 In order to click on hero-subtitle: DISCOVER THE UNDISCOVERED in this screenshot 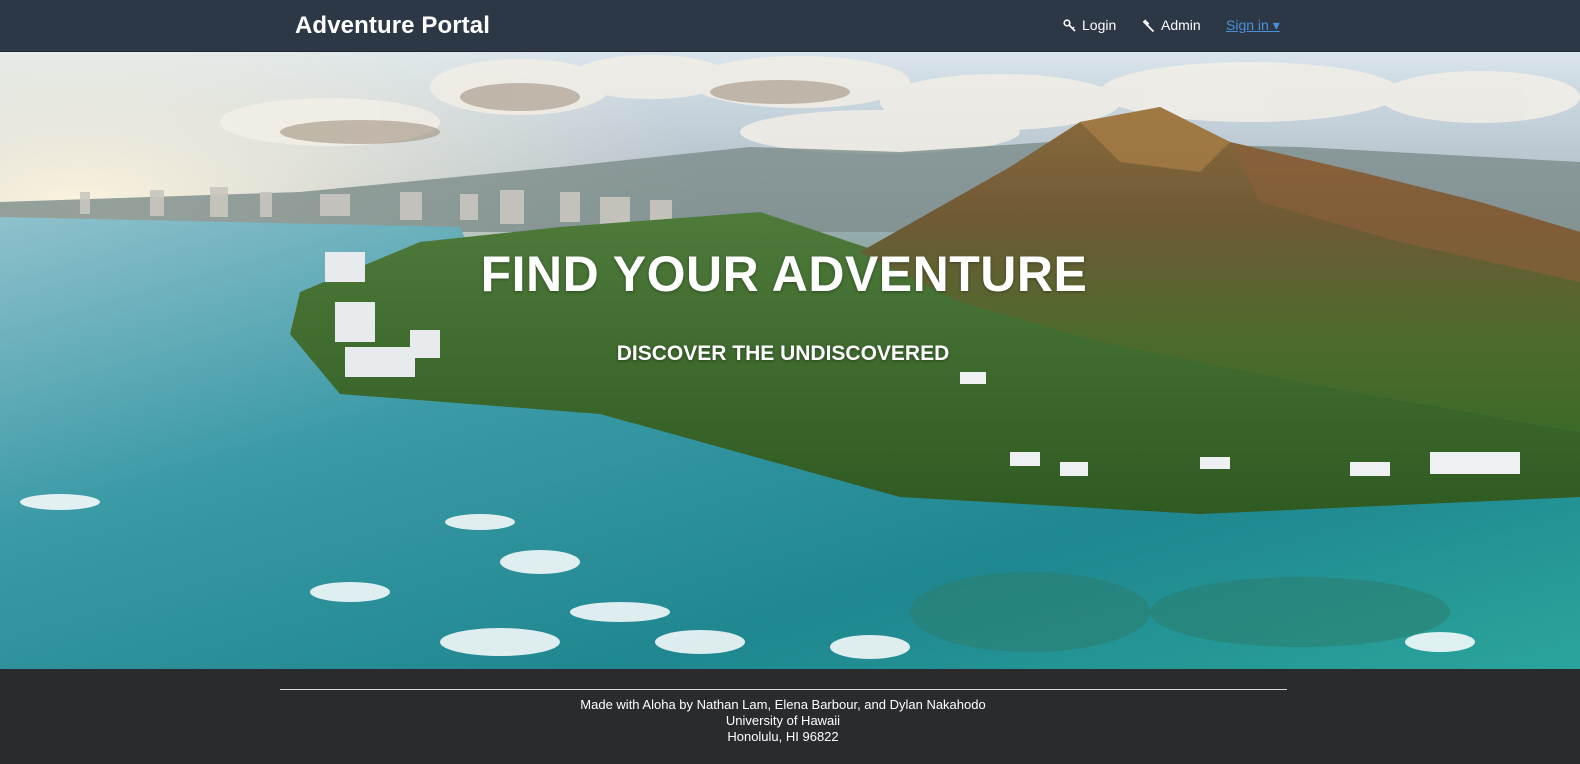, I will do `click(783, 353)`.